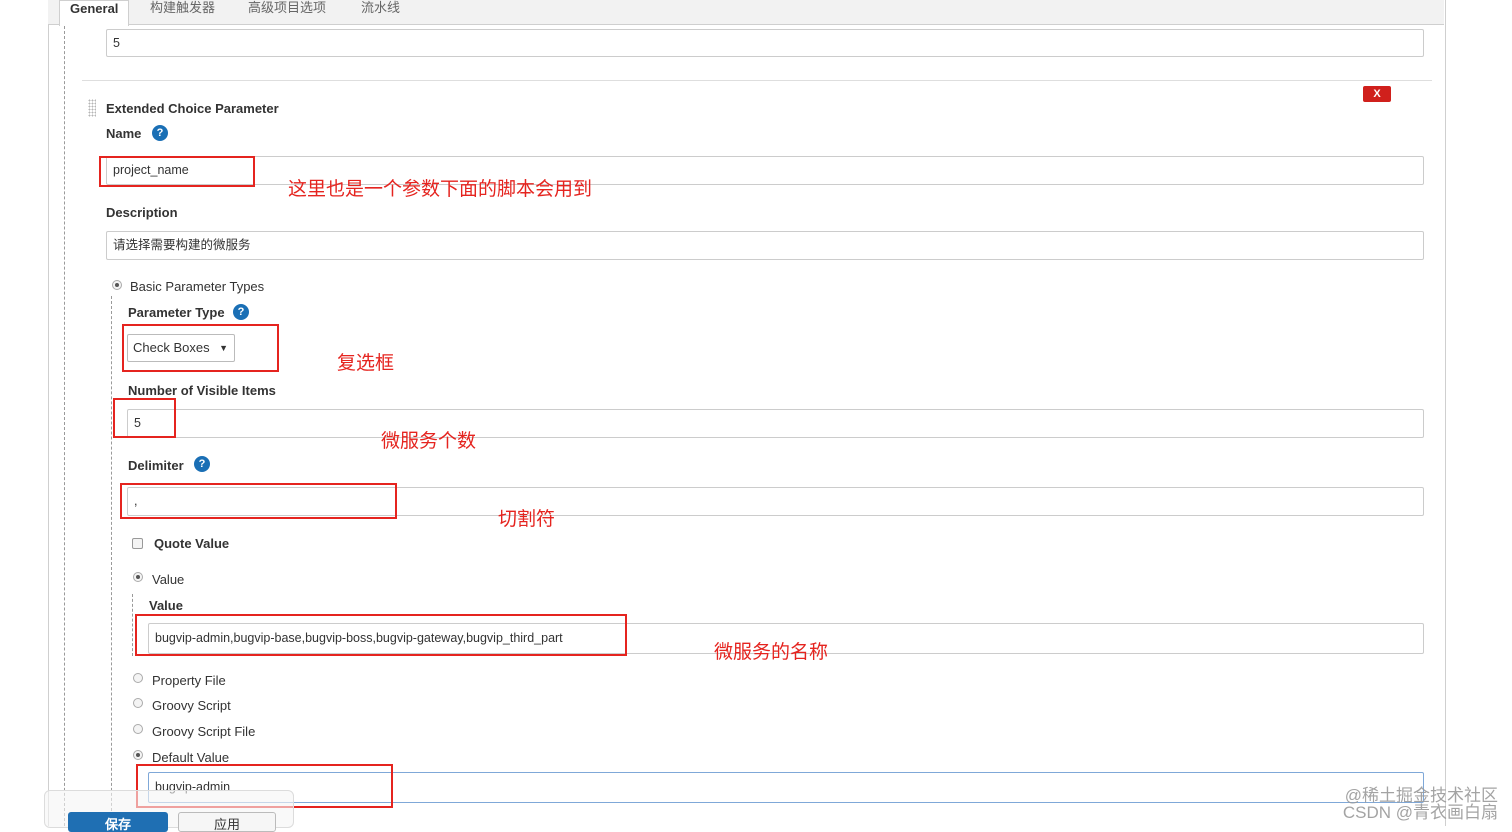  What do you see at coordinates (227, 822) in the screenshot?
I see `apply-button: 应用` at bounding box center [227, 822].